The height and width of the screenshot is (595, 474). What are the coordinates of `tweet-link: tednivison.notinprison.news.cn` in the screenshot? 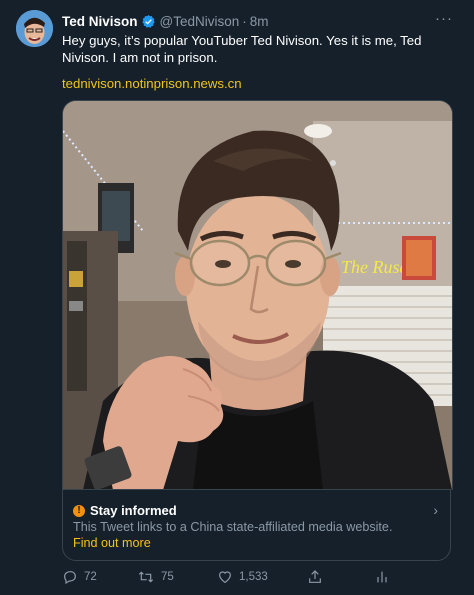 It's located at (152, 83).